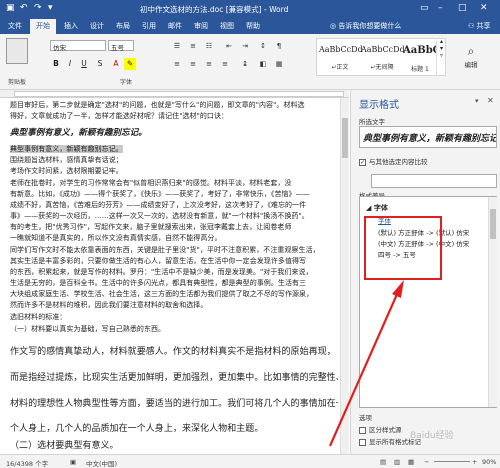  Describe the element at coordinates (78, 46) in the screenshot. I see `font-name-select: 仿宋` at that location.